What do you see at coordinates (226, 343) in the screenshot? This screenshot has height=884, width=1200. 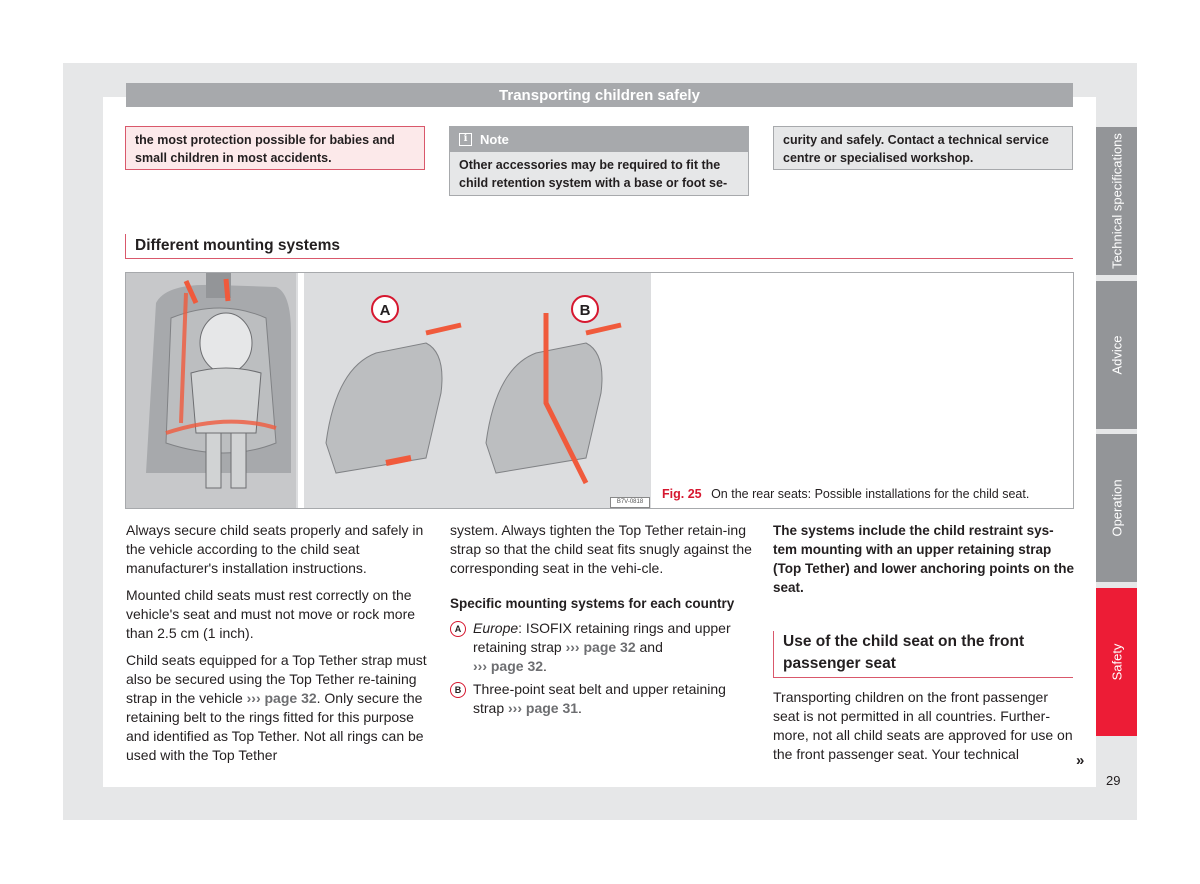 I see `child-head` at bounding box center [226, 343].